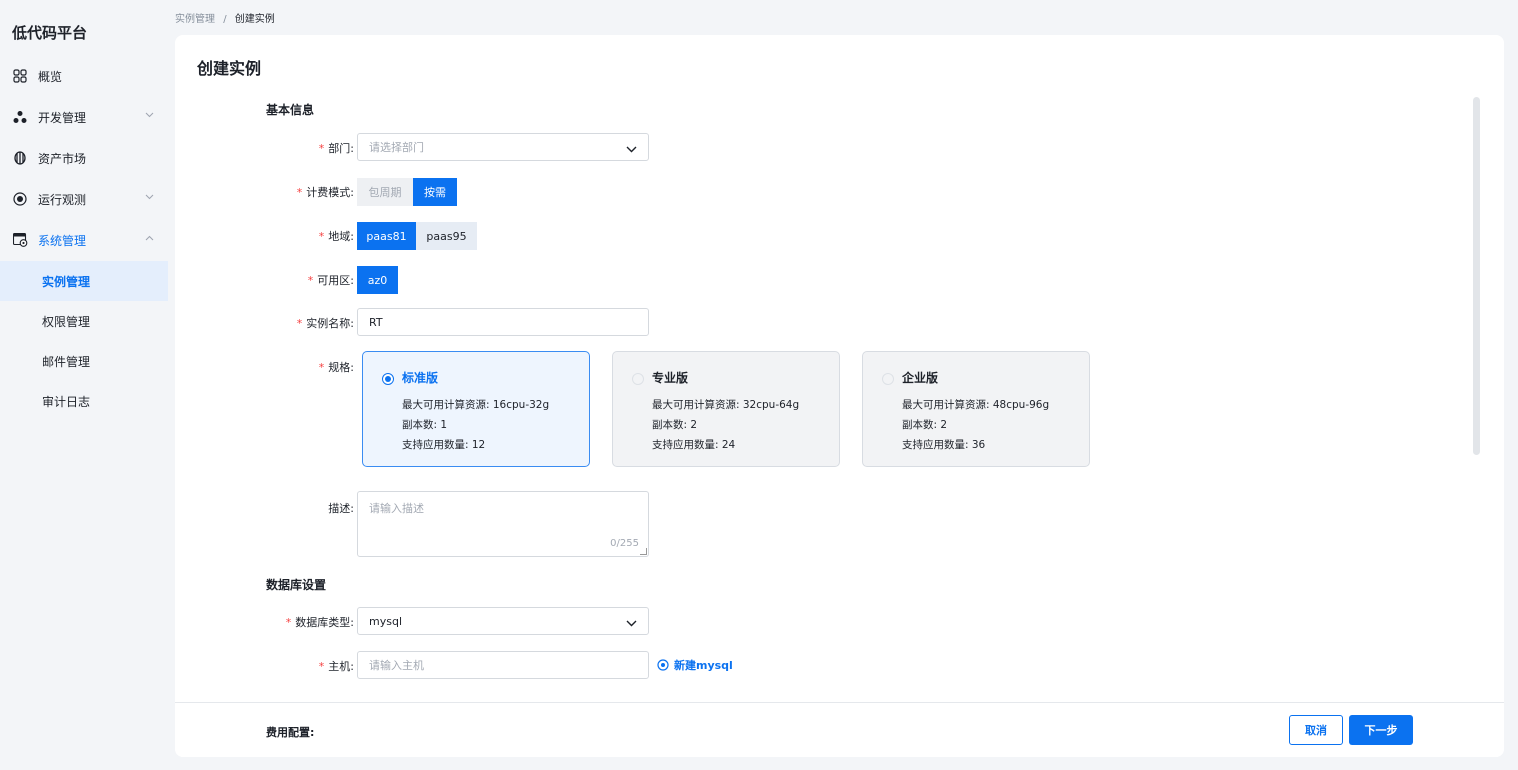 The height and width of the screenshot is (770, 1518). What do you see at coordinates (703, 665) in the screenshot?
I see `new-mysql-label: 新建mysql` at bounding box center [703, 665].